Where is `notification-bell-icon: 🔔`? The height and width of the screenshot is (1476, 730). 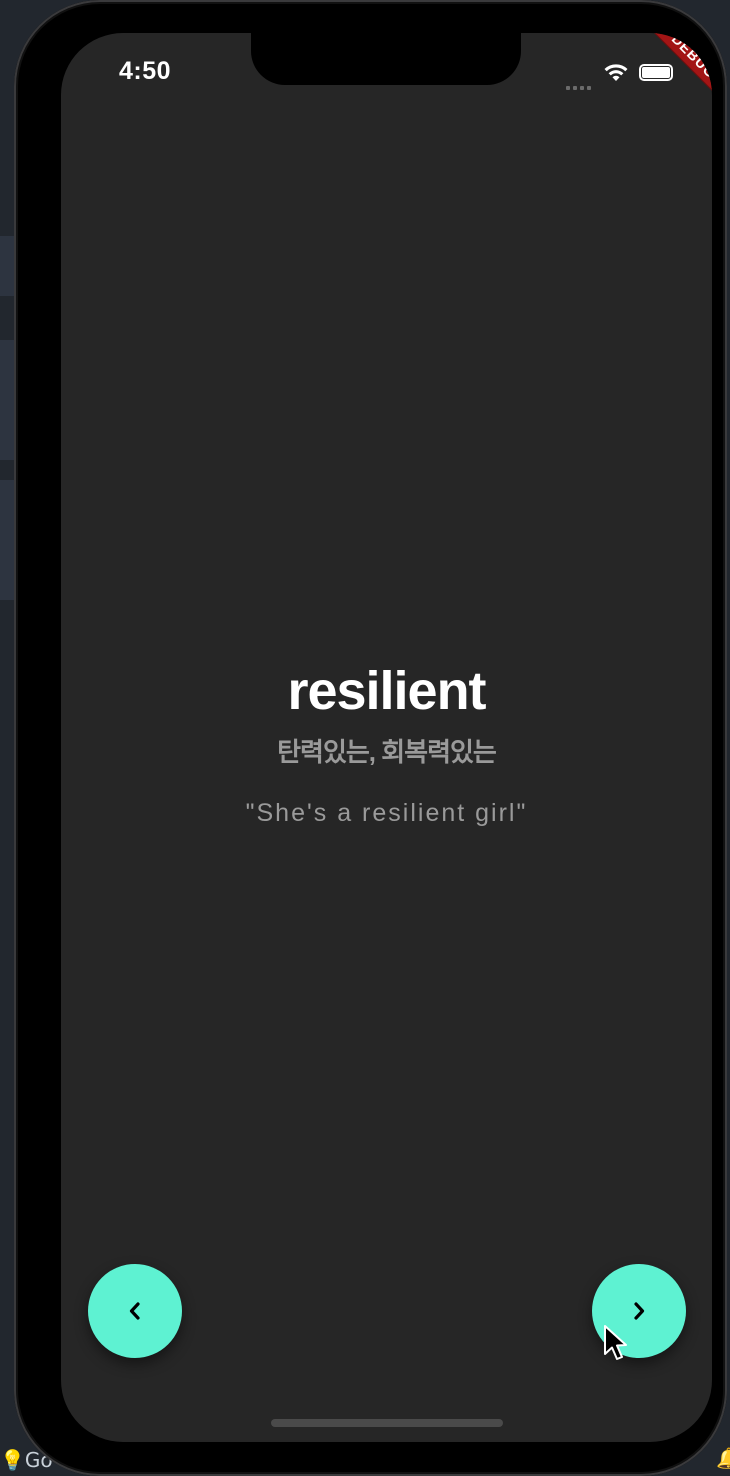
notification-bell-icon: 🔔 is located at coordinates (723, 1459).